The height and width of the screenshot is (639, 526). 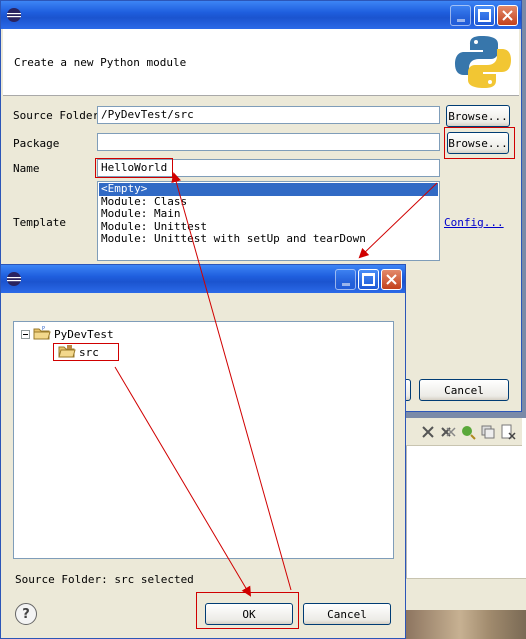 What do you see at coordinates (268, 189) in the screenshot?
I see `template-item: <Empty>` at bounding box center [268, 189].